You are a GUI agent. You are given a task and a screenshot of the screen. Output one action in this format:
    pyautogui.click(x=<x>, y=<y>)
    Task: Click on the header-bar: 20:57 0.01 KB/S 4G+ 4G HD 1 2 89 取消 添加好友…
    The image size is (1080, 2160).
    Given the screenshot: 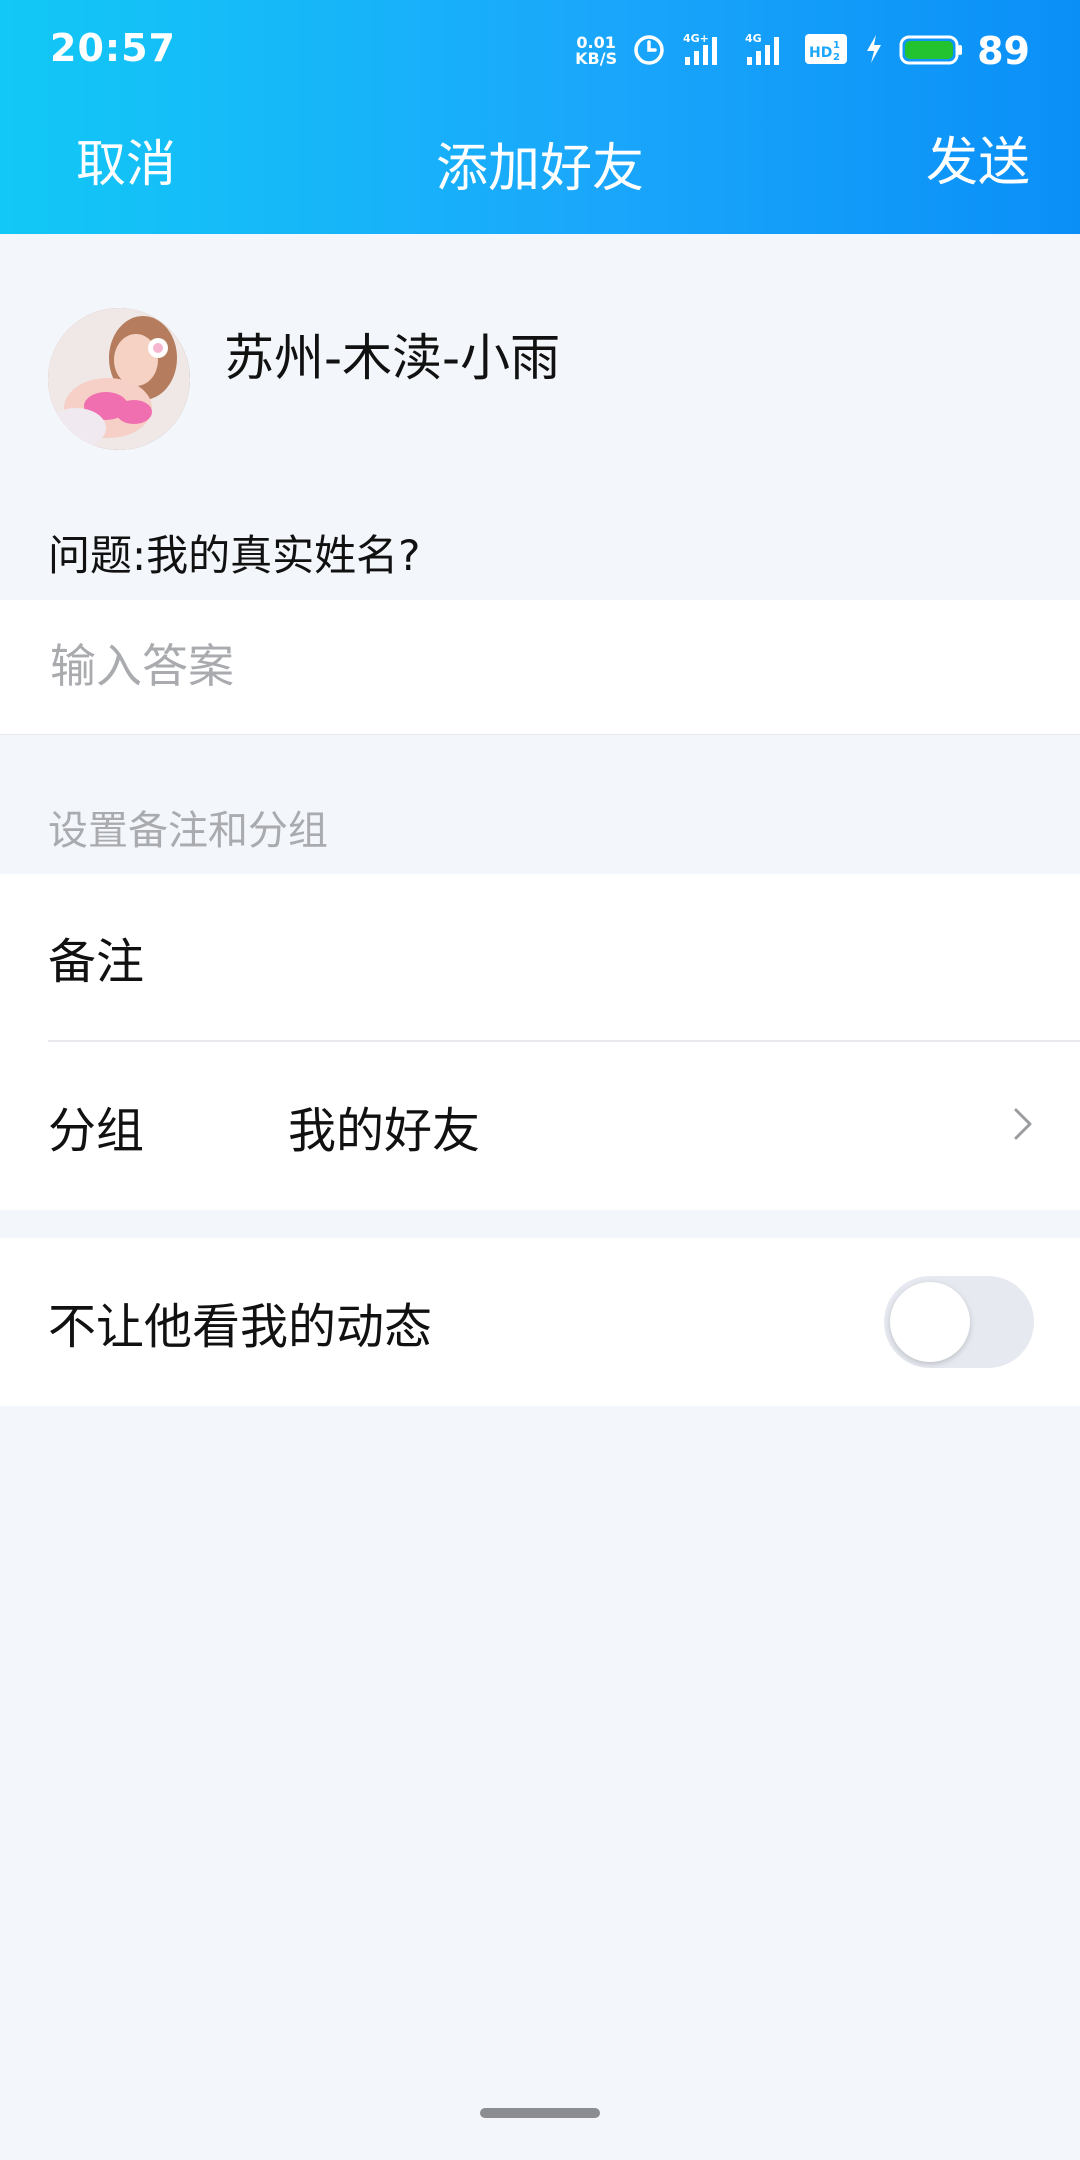 What is the action you would take?
    pyautogui.click(x=540, y=117)
    